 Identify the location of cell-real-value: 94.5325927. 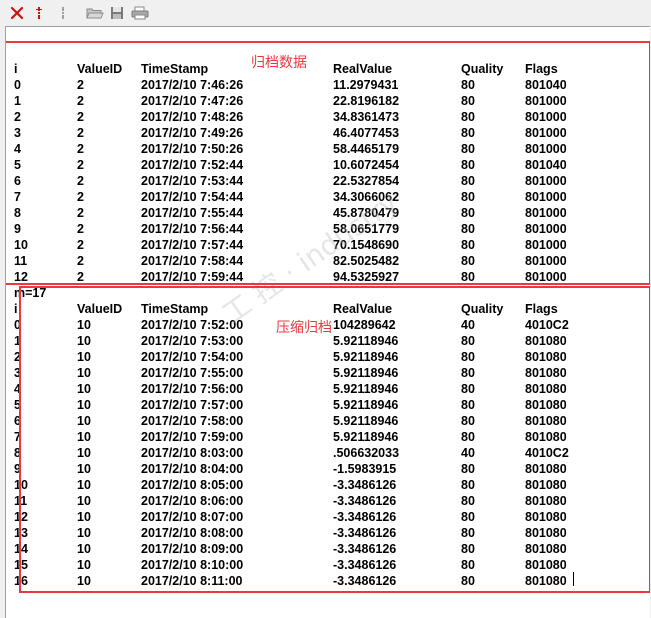
(366, 277).